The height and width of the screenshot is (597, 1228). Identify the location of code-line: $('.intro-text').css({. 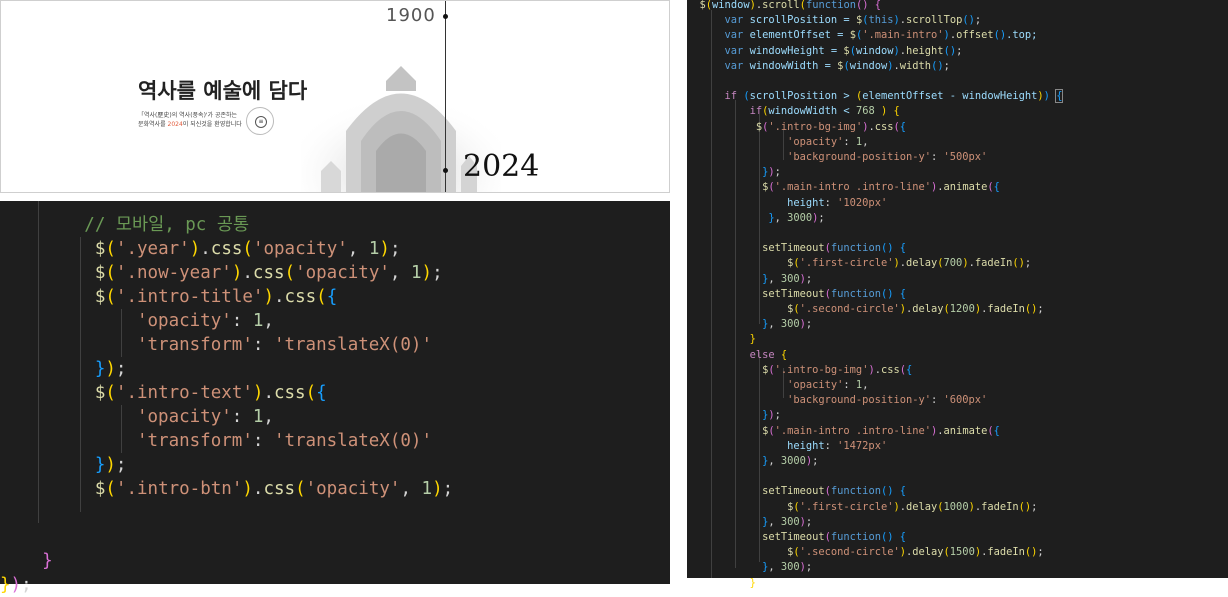
(163, 393).